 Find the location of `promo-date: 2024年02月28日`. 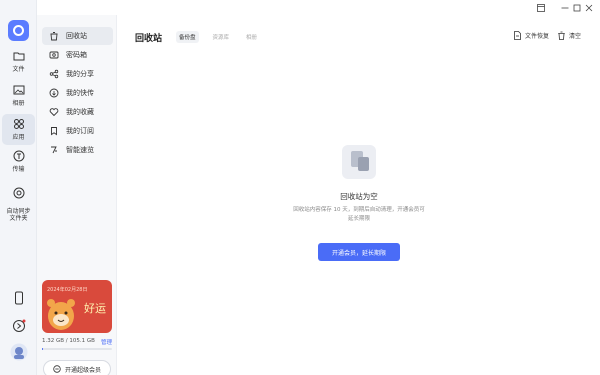

promo-date: 2024年02月28日 is located at coordinates (67, 290).